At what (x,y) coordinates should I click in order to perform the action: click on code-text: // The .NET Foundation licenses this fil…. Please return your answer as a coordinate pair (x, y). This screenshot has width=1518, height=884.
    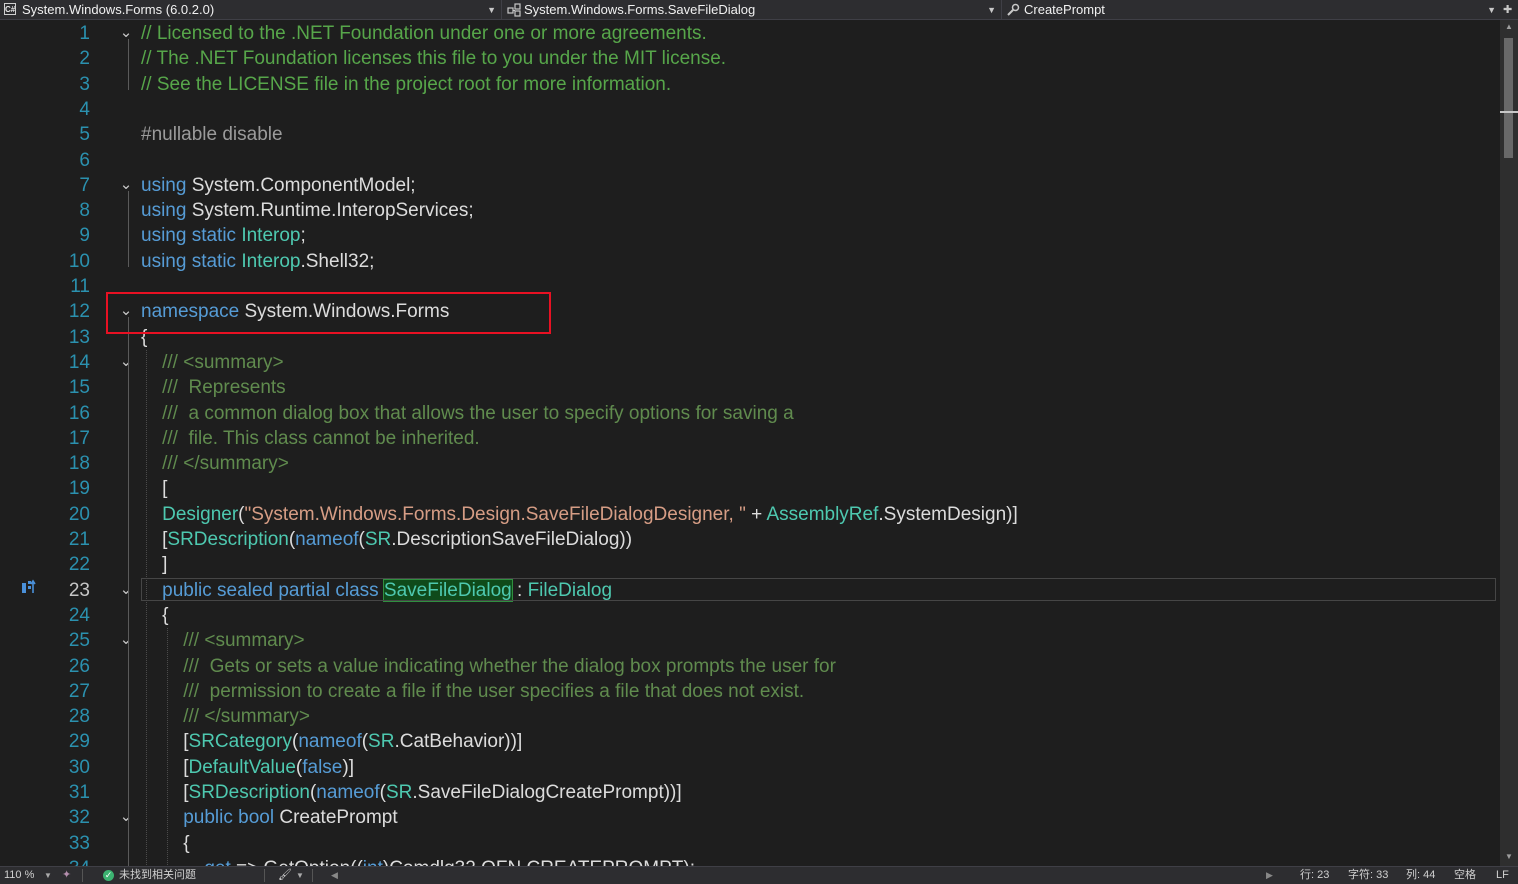
    Looking at the image, I should click on (433, 58).